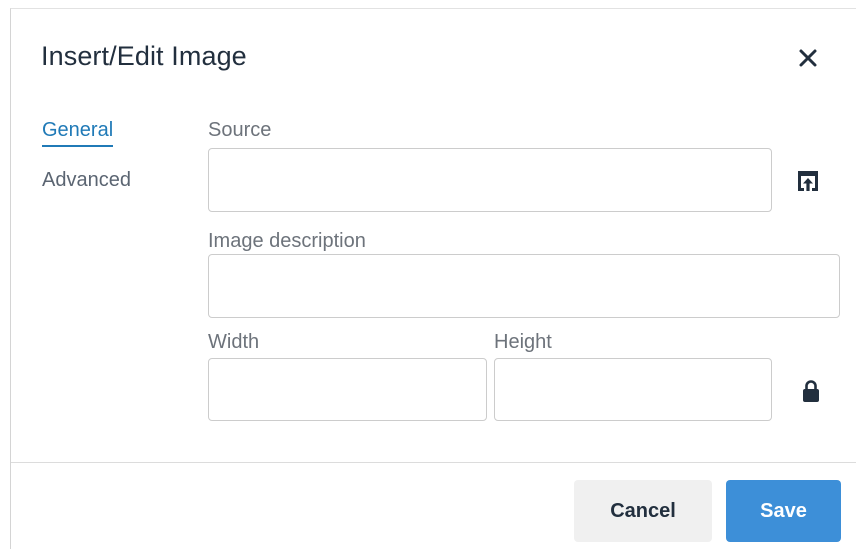  Describe the element at coordinates (643, 511) in the screenshot. I see `cancel-button: Cancel` at that location.